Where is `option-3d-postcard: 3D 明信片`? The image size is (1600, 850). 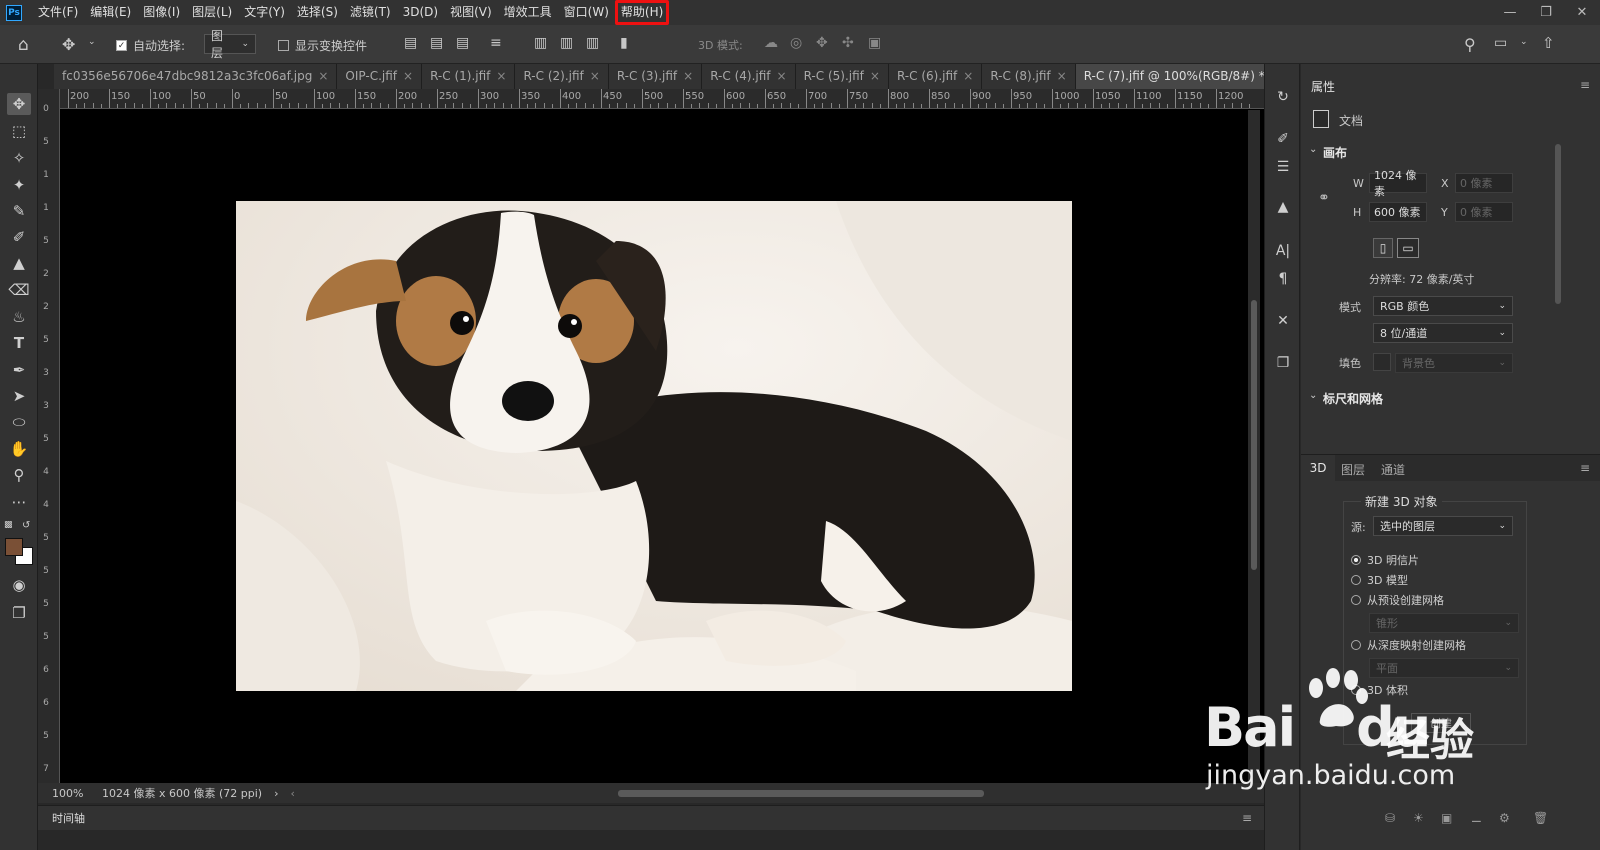 option-3d-postcard: 3D 明信片 is located at coordinates (1385, 560).